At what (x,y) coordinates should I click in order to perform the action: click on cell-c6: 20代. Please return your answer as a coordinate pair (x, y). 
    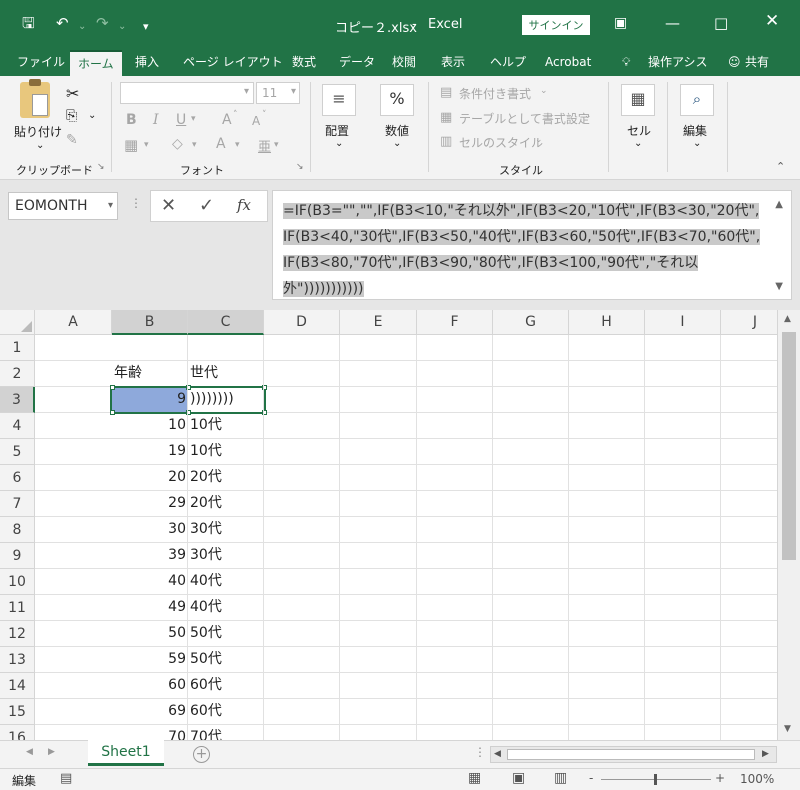
    Looking at the image, I should click on (226, 477).